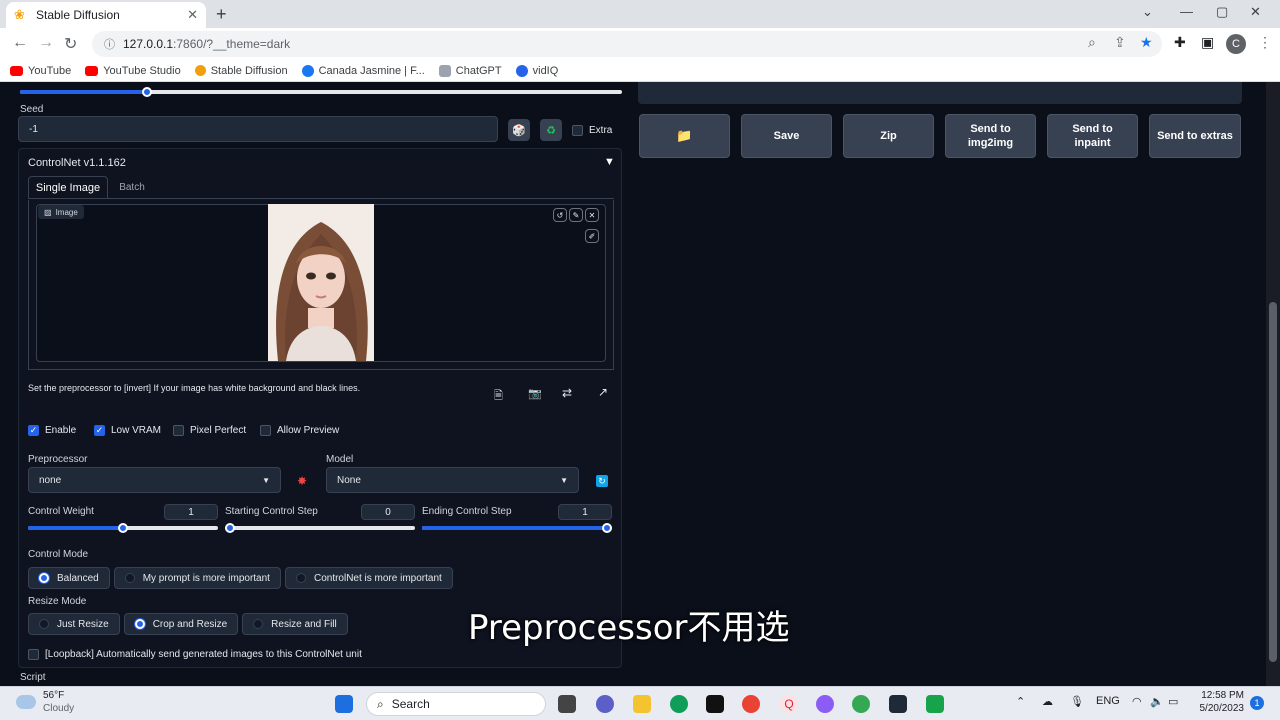 The height and width of the screenshot is (720, 1280). Describe the element at coordinates (567, 704) in the screenshot. I see `task-view-icon` at that location.